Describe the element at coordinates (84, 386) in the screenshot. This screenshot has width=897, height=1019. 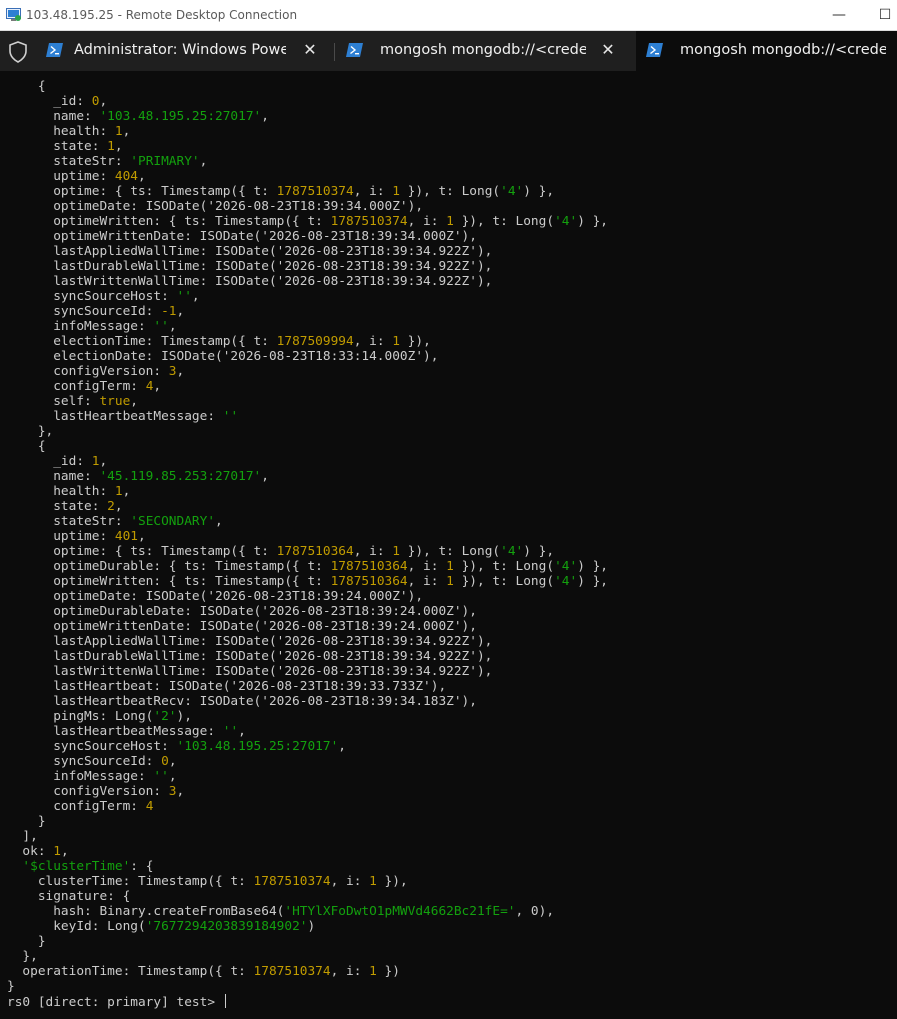
I see `terminal-line: configTerm: 4,` at that location.